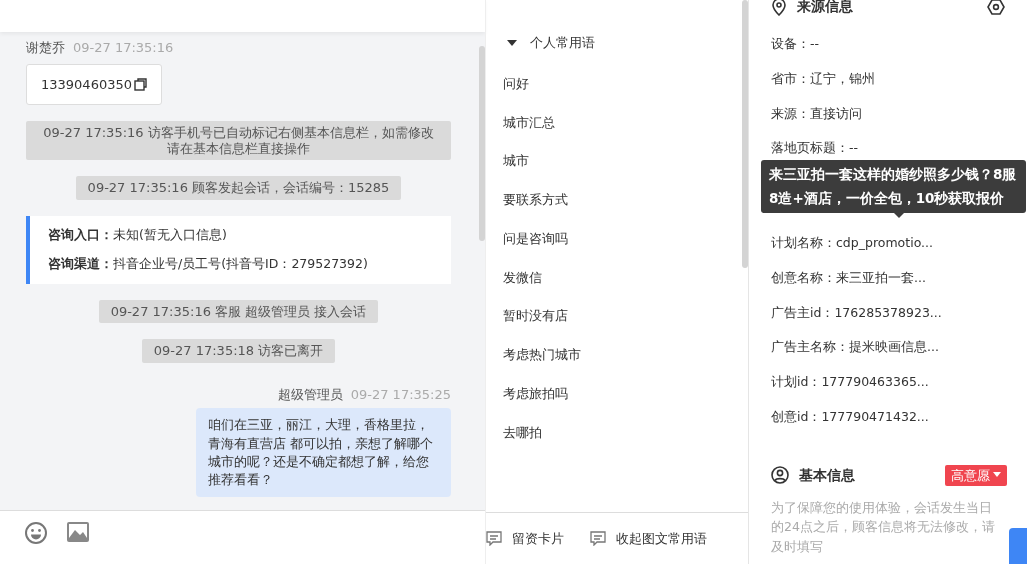 The image size is (1027, 564). I want to click on emoji-icon, so click(36, 533).